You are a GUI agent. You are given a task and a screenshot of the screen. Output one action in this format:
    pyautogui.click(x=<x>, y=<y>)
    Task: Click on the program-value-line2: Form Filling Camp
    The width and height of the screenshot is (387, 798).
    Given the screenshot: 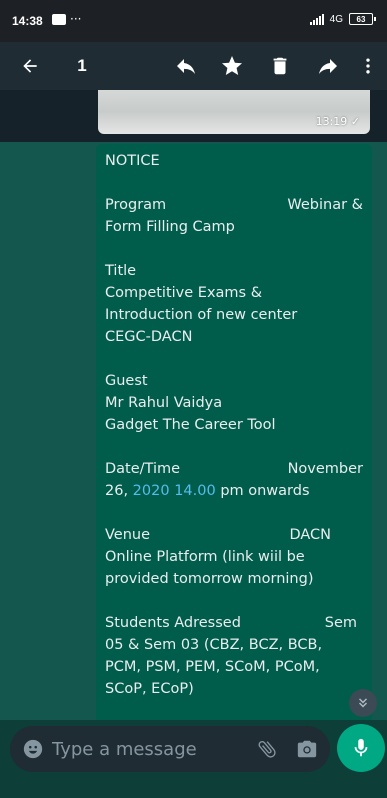 What is the action you would take?
    pyautogui.click(x=170, y=227)
    